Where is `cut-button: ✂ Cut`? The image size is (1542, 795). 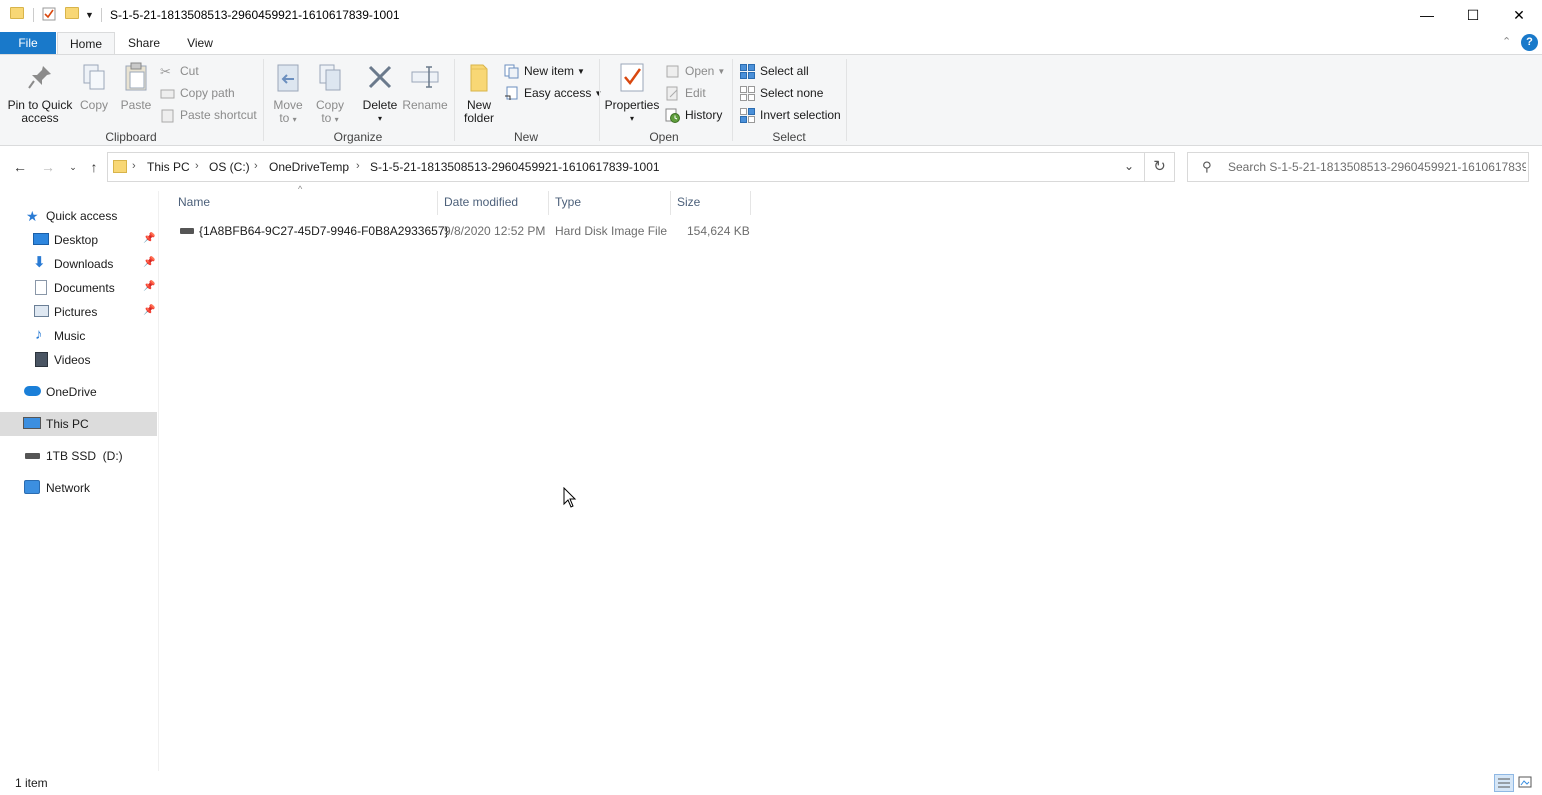 cut-button: ✂ Cut is located at coordinates (179, 71).